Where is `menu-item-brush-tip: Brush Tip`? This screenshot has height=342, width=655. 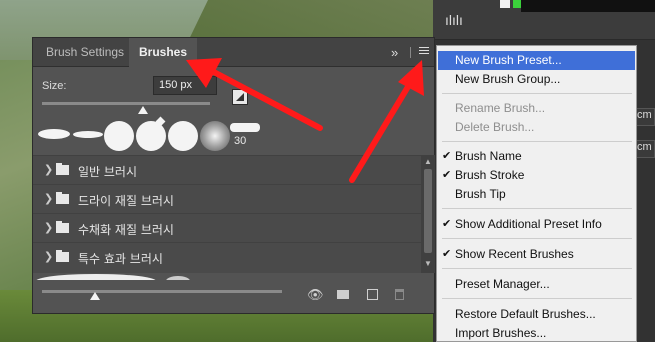
menu-item-brush-tip: Brush Tip is located at coordinates (536, 194).